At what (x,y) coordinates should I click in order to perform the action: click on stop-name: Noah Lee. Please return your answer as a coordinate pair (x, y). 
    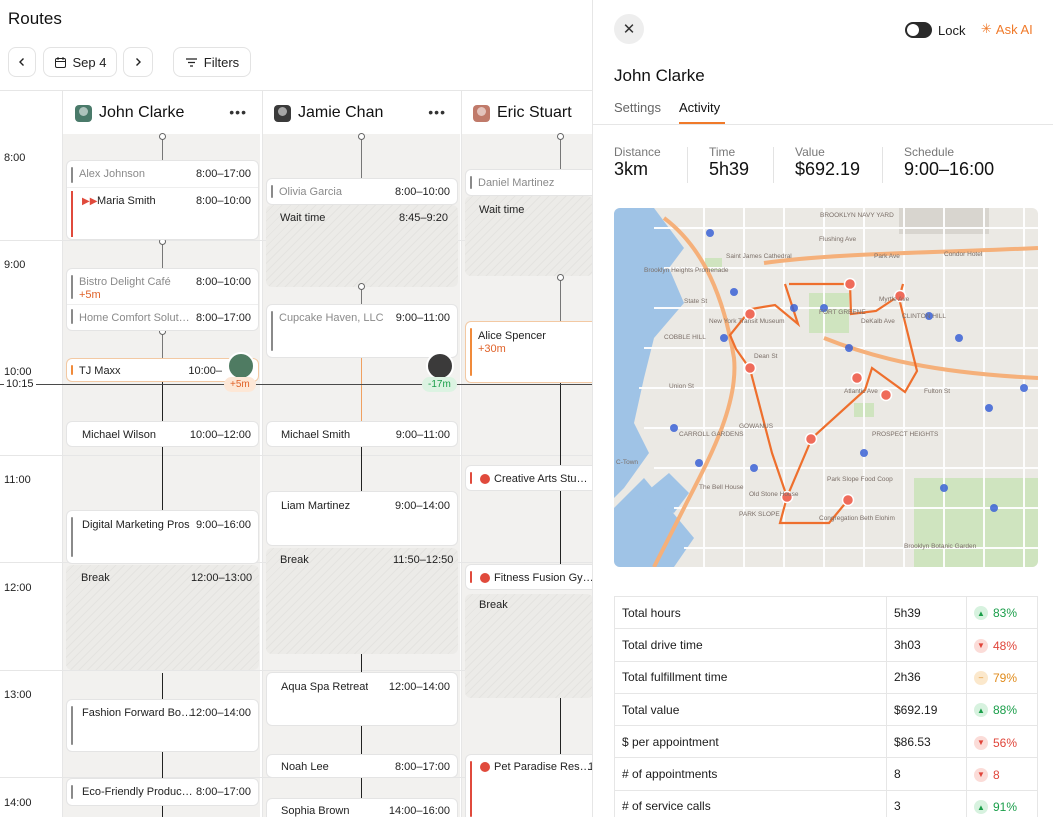
    Looking at the image, I should click on (305, 767).